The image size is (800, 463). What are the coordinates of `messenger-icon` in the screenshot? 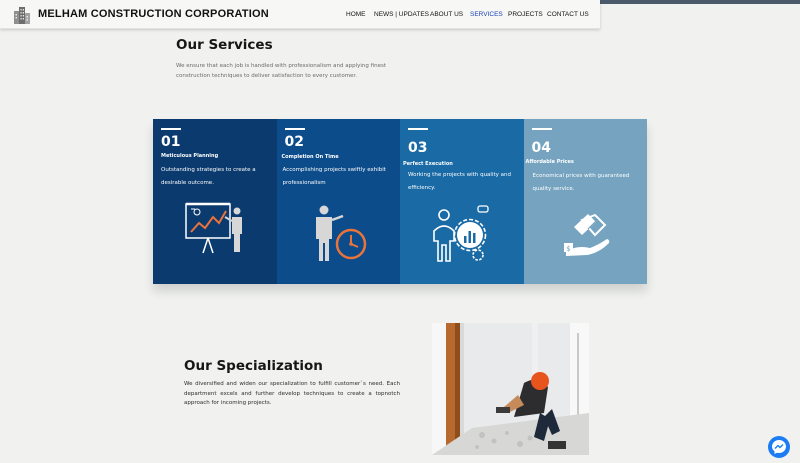 It's located at (779, 447).